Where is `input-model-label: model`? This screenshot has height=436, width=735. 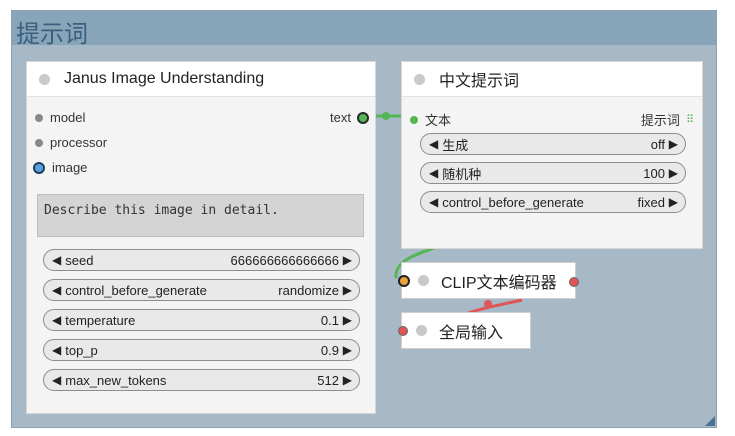
input-model-label: model is located at coordinates (68, 117).